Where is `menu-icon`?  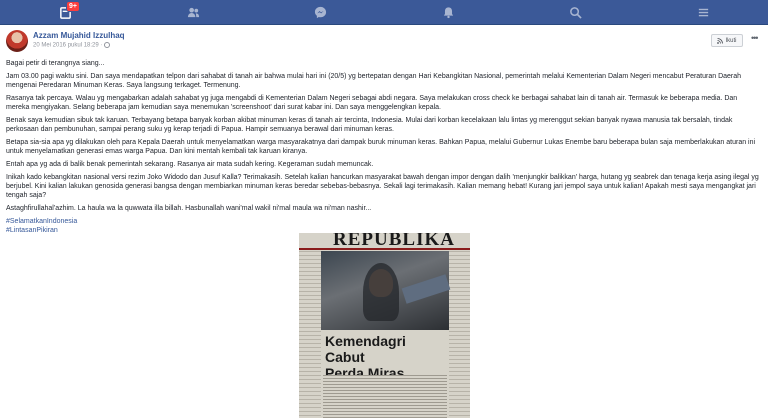
menu-icon is located at coordinates (703, 12).